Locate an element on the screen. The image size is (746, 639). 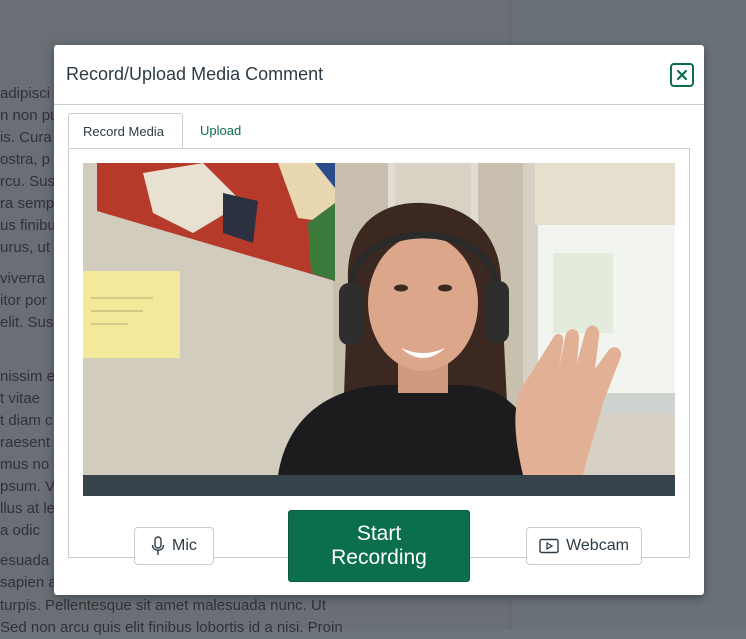
background-line: mus no is located at coordinates (25, 464).